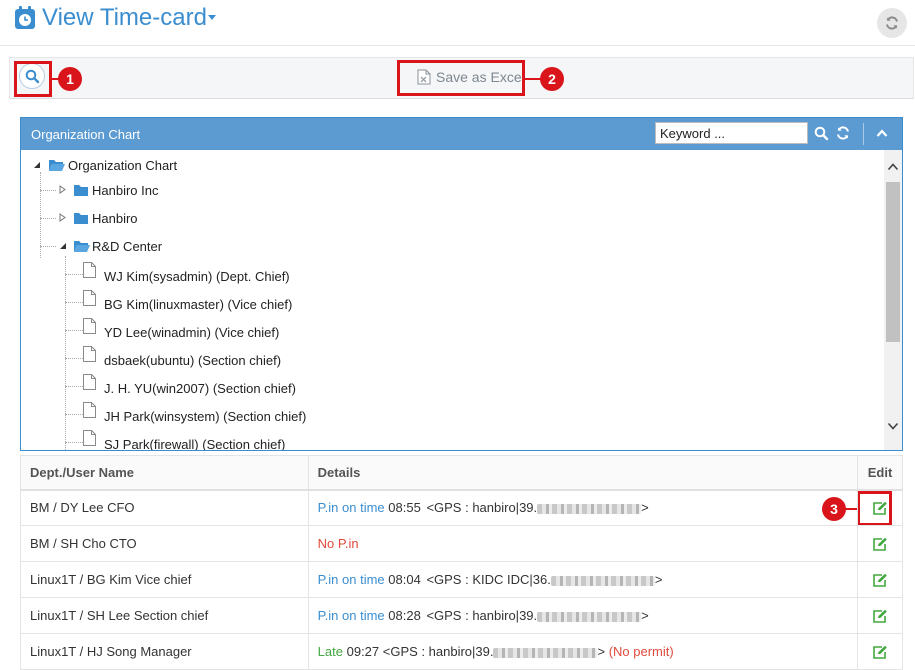 The width and height of the screenshot is (915, 670). I want to click on tree-node-member: YD Lee(winadmin) (Vice chief), so click(233, 331).